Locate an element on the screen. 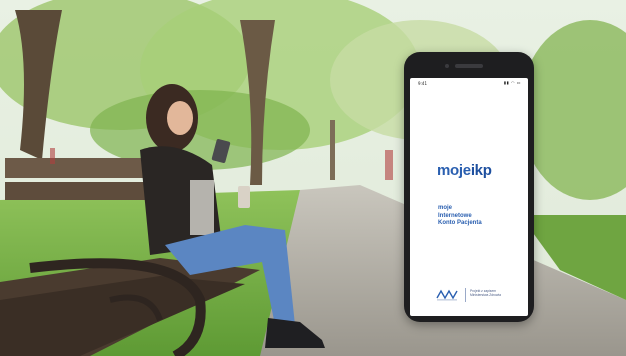  phone-speaker is located at coordinates (469, 66).